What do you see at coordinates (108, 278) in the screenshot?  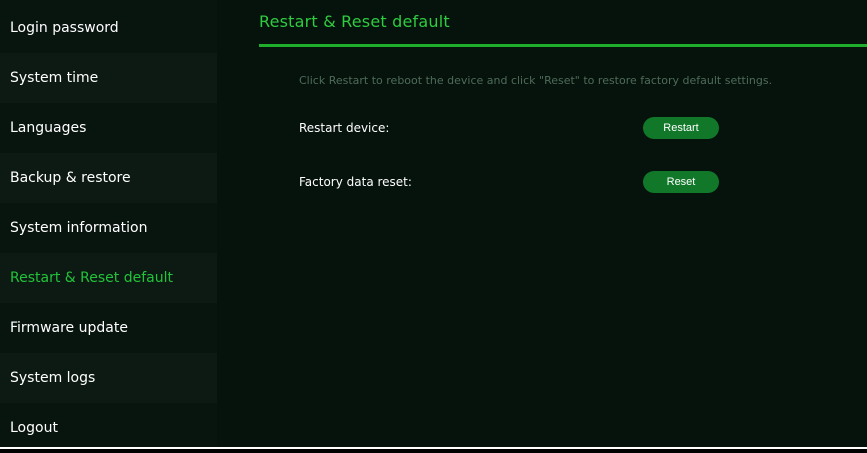 I see `sidebar-item-restart-reset: Restart & Reset default` at bounding box center [108, 278].